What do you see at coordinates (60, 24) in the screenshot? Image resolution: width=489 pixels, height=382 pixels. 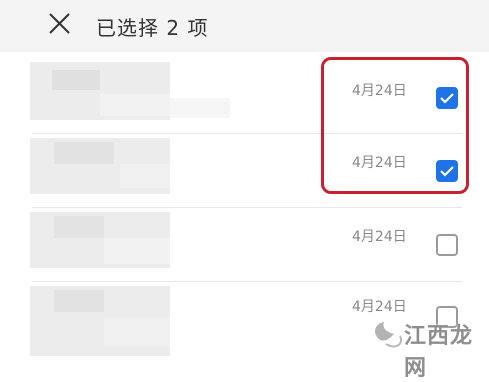 I see `close-icon` at bounding box center [60, 24].